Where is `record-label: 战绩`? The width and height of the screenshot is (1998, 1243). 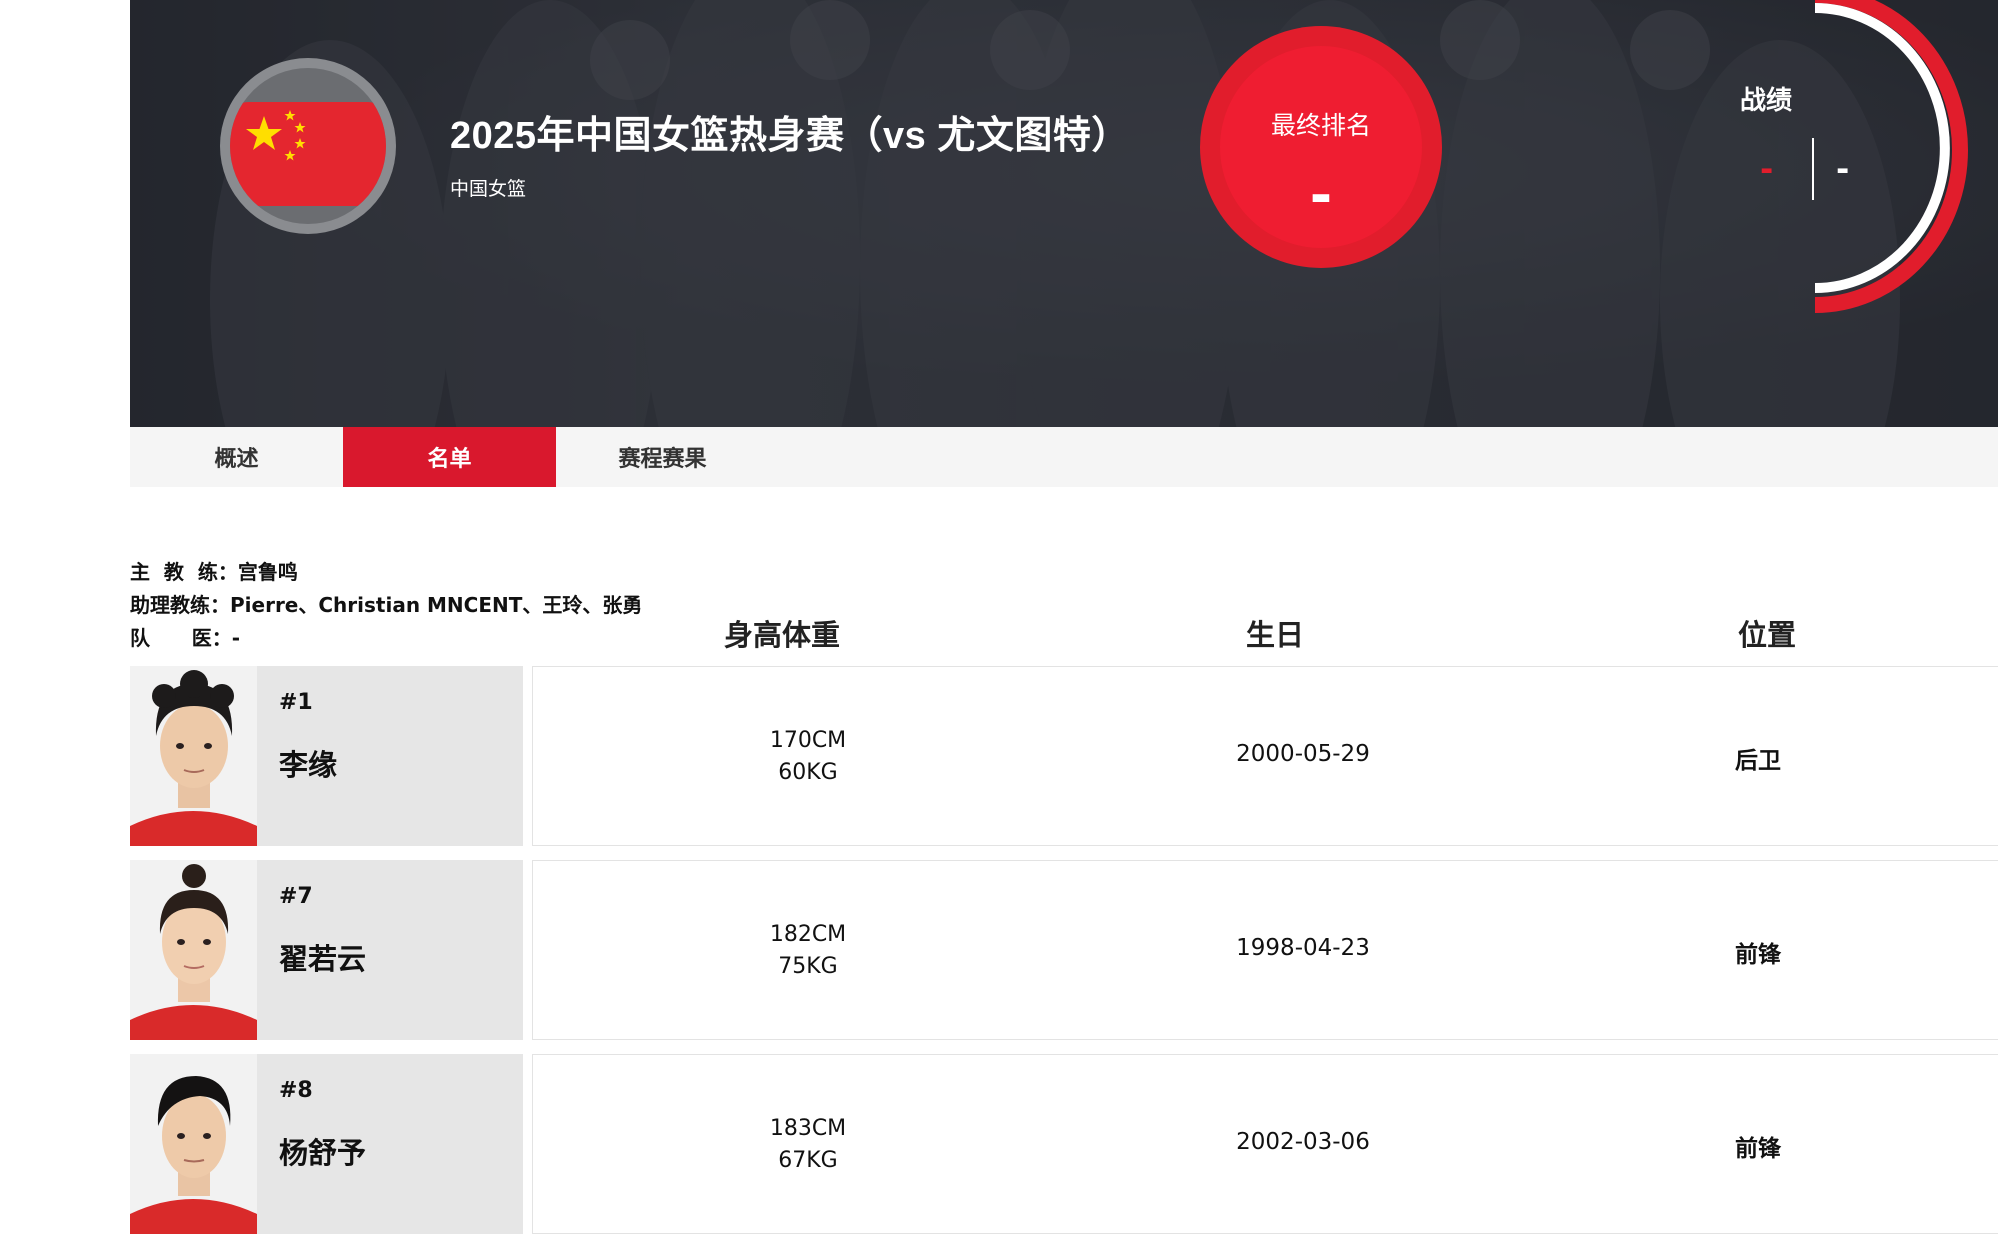
record-label: 战绩 is located at coordinates (1765, 101).